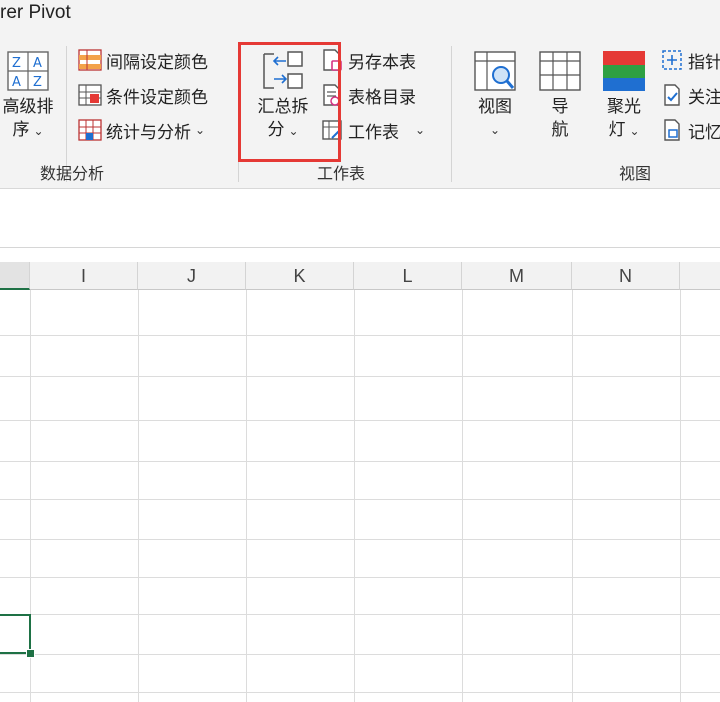 This screenshot has width=720, height=702. Describe the element at coordinates (560, 71) in the screenshot. I see `navigate-grid-icon` at that location.